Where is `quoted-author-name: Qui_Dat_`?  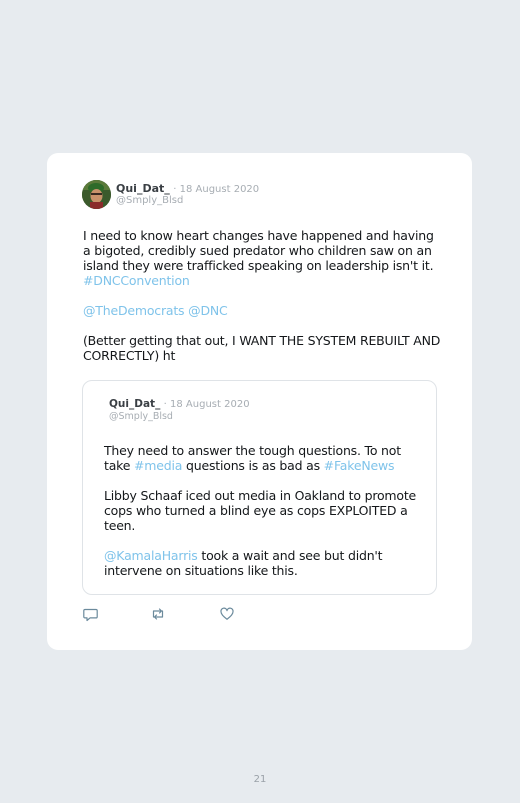
quoted-author-name: Qui_Dat_ is located at coordinates (134, 404).